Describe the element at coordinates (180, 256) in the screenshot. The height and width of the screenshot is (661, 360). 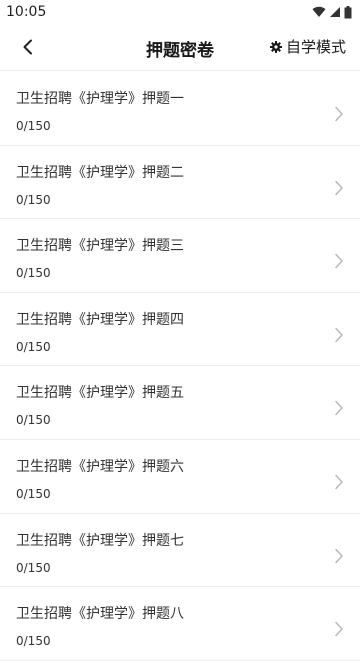
I see `list-item: 卫生招聘《护理学》押题三 0/150` at that location.